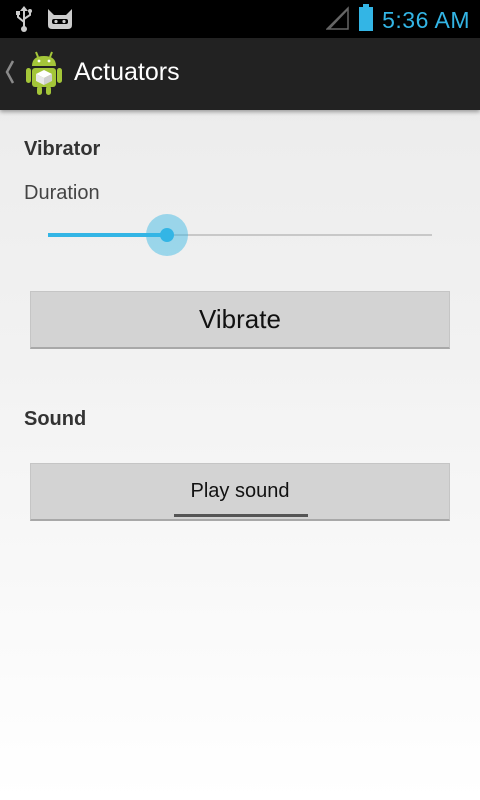 The width and height of the screenshot is (480, 800). I want to click on android-app-icon, so click(44, 73).